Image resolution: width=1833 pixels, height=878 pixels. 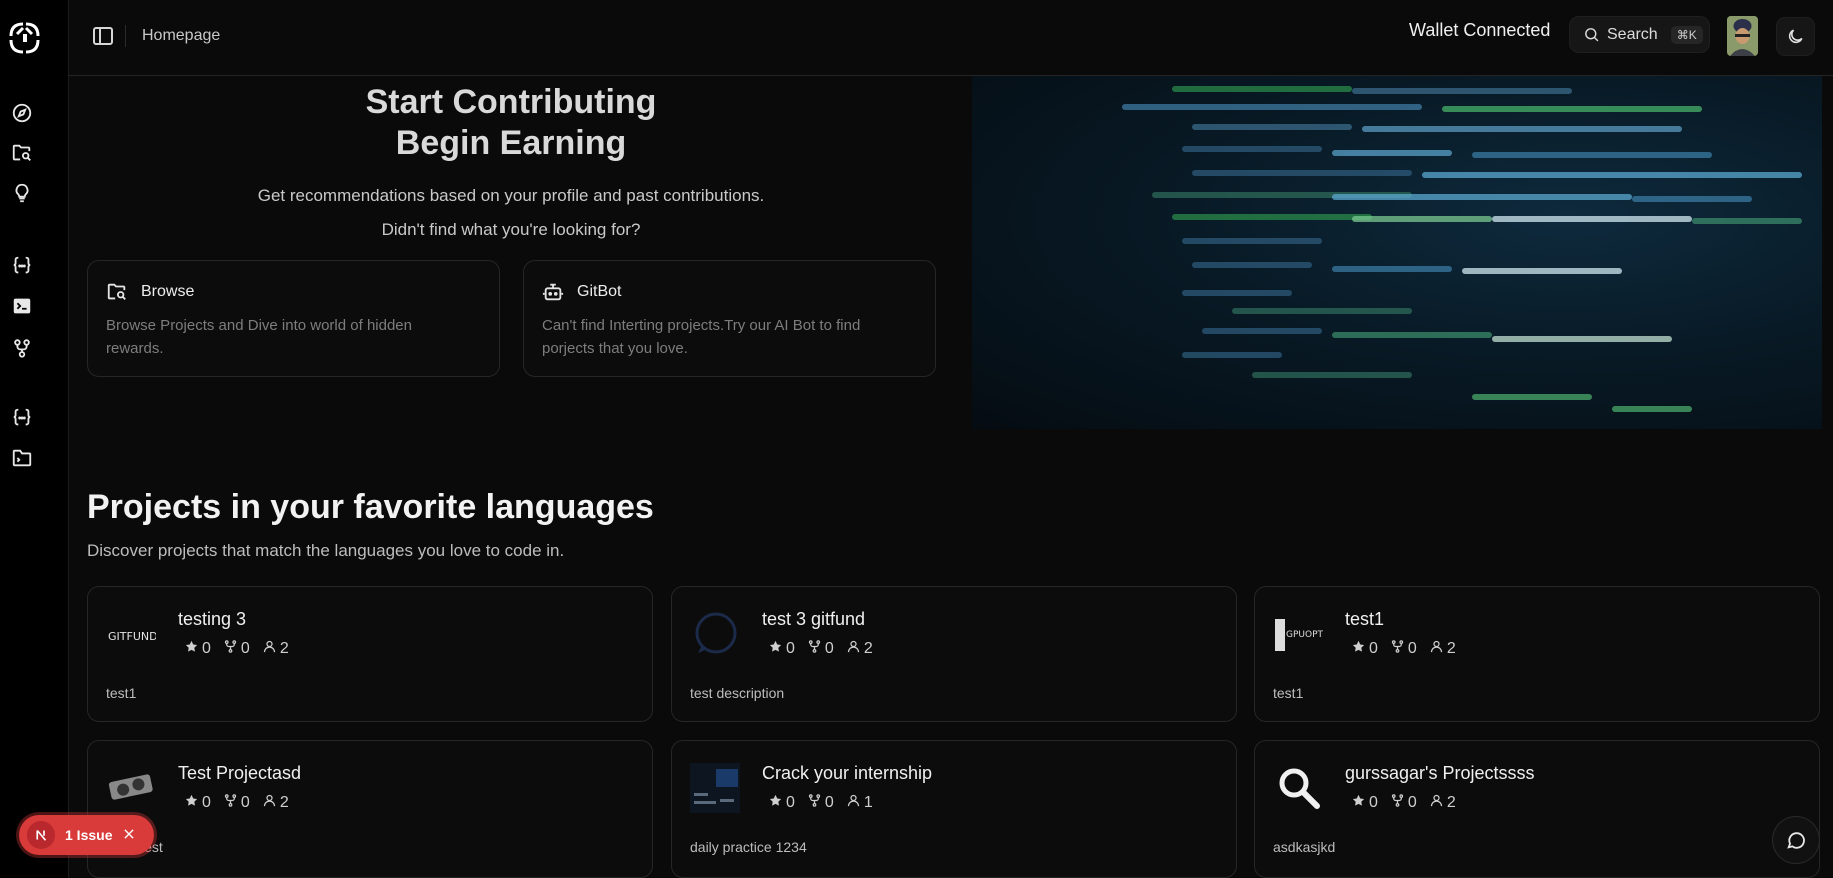 What do you see at coordinates (370, 654) in the screenshot?
I see `project-card: GITFUND testing 3 0 0 2 test1` at bounding box center [370, 654].